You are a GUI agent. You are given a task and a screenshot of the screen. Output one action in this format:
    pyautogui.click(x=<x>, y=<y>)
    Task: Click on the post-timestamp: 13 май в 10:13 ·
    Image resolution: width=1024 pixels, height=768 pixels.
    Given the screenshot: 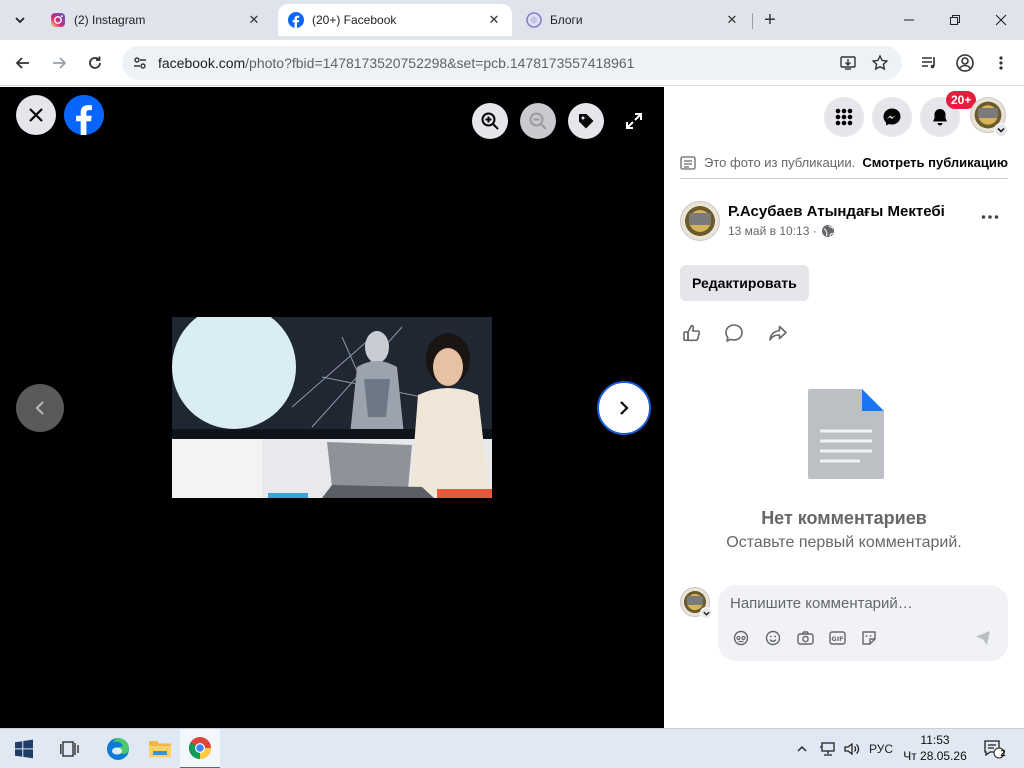 What is the action you would take?
    pyautogui.click(x=781, y=231)
    